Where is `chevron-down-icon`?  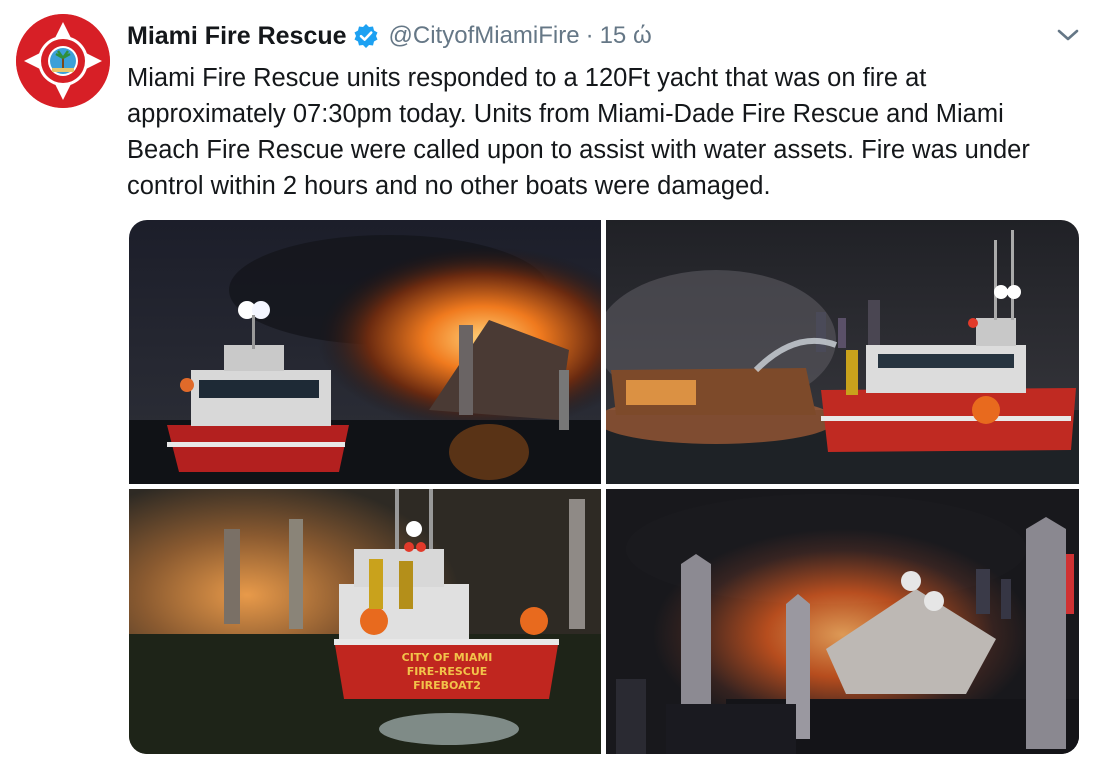
chevron-down-icon is located at coordinates (1068, 35).